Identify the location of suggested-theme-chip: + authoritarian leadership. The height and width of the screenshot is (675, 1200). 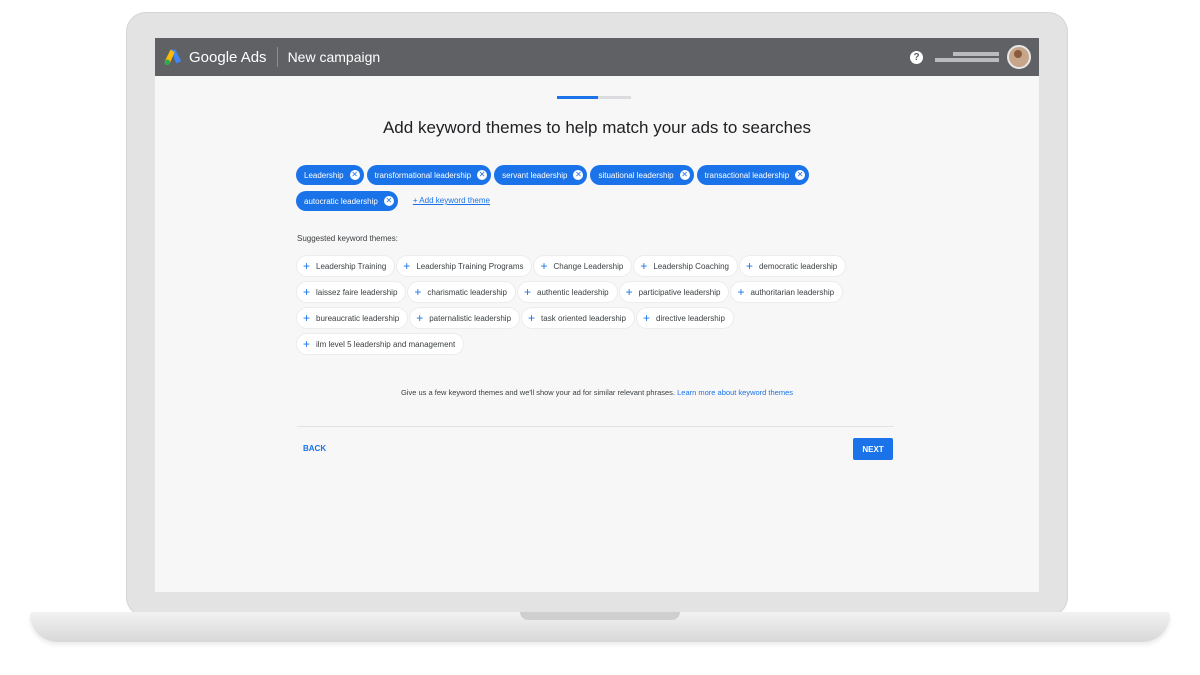
(787, 292).